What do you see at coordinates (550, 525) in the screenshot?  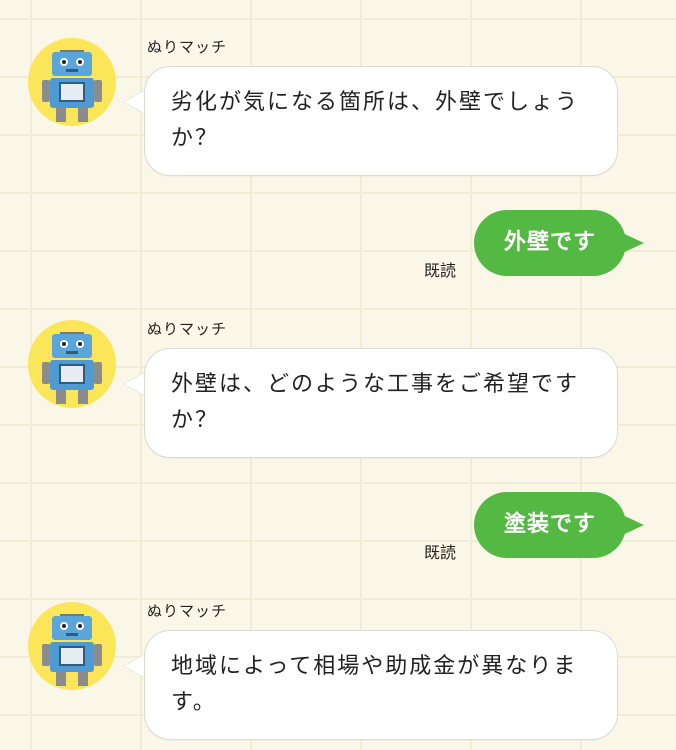 I see `user-message-bubble: 塗装です` at bounding box center [550, 525].